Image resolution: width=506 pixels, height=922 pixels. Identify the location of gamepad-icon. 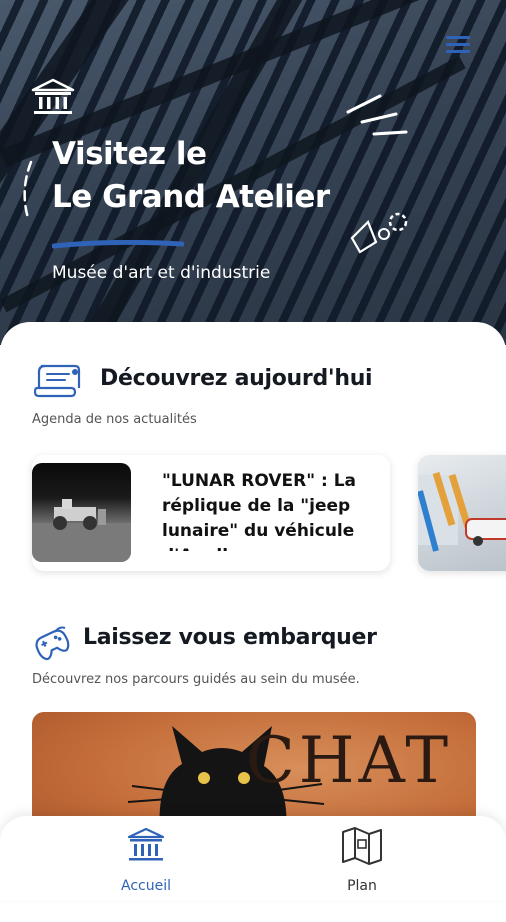
(52, 643).